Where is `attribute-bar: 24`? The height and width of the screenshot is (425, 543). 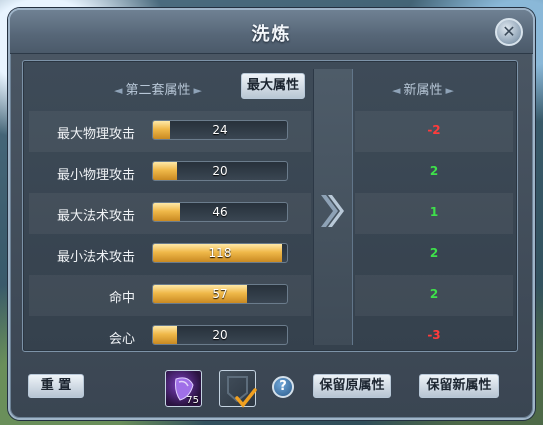
attribute-bar: 24 is located at coordinates (220, 130).